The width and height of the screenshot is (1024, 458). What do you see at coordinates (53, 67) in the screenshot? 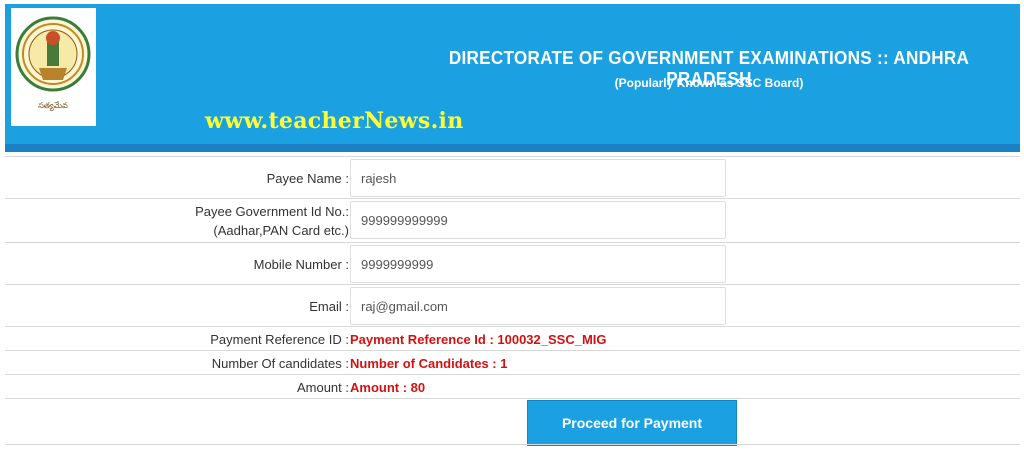
I see `state-emblem-logo: సత్యమేవ` at bounding box center [53, 67].